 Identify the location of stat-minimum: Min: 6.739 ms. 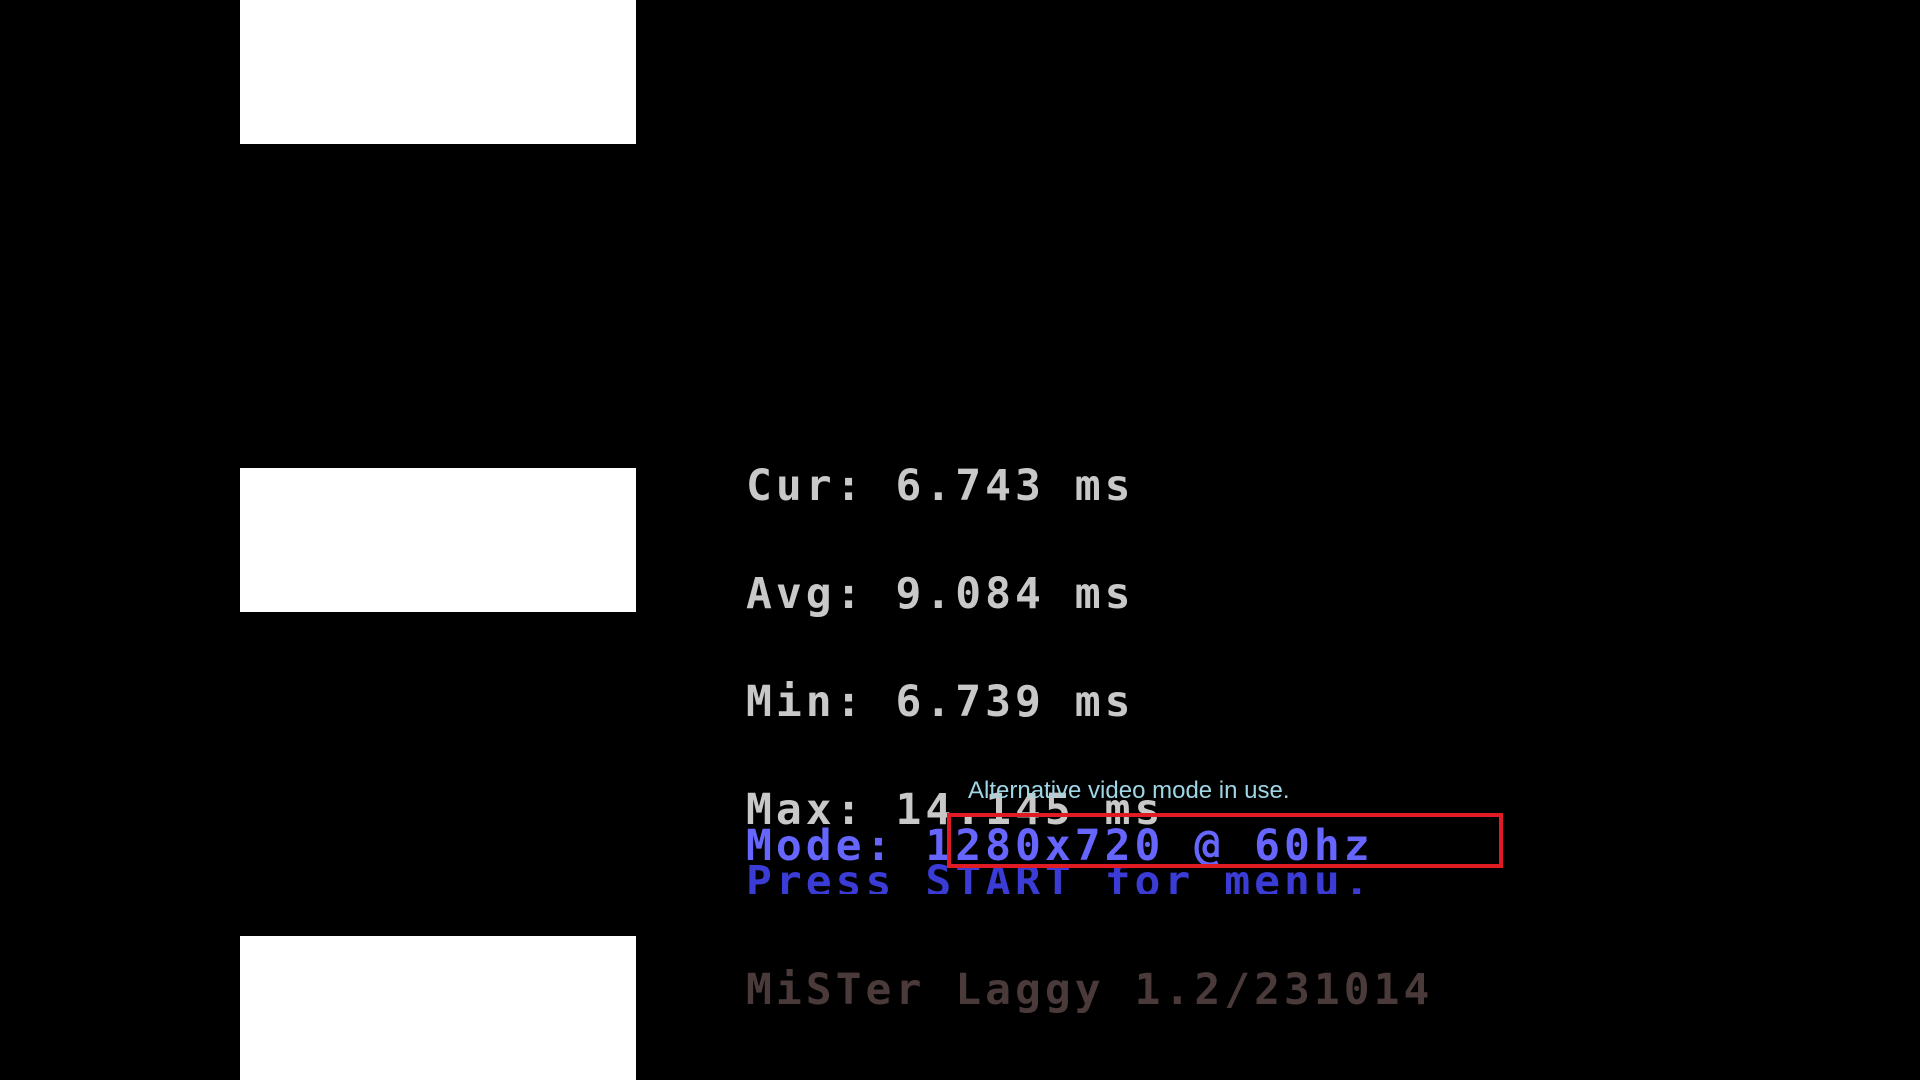
(940, 702).